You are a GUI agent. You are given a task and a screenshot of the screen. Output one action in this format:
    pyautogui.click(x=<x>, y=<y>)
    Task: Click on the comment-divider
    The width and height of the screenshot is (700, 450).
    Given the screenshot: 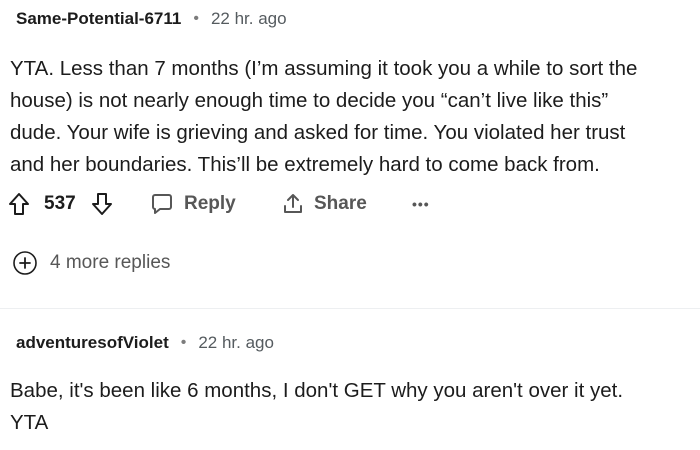 What is the action you would take?
    pyautogui.click(x=350, y=308)
    